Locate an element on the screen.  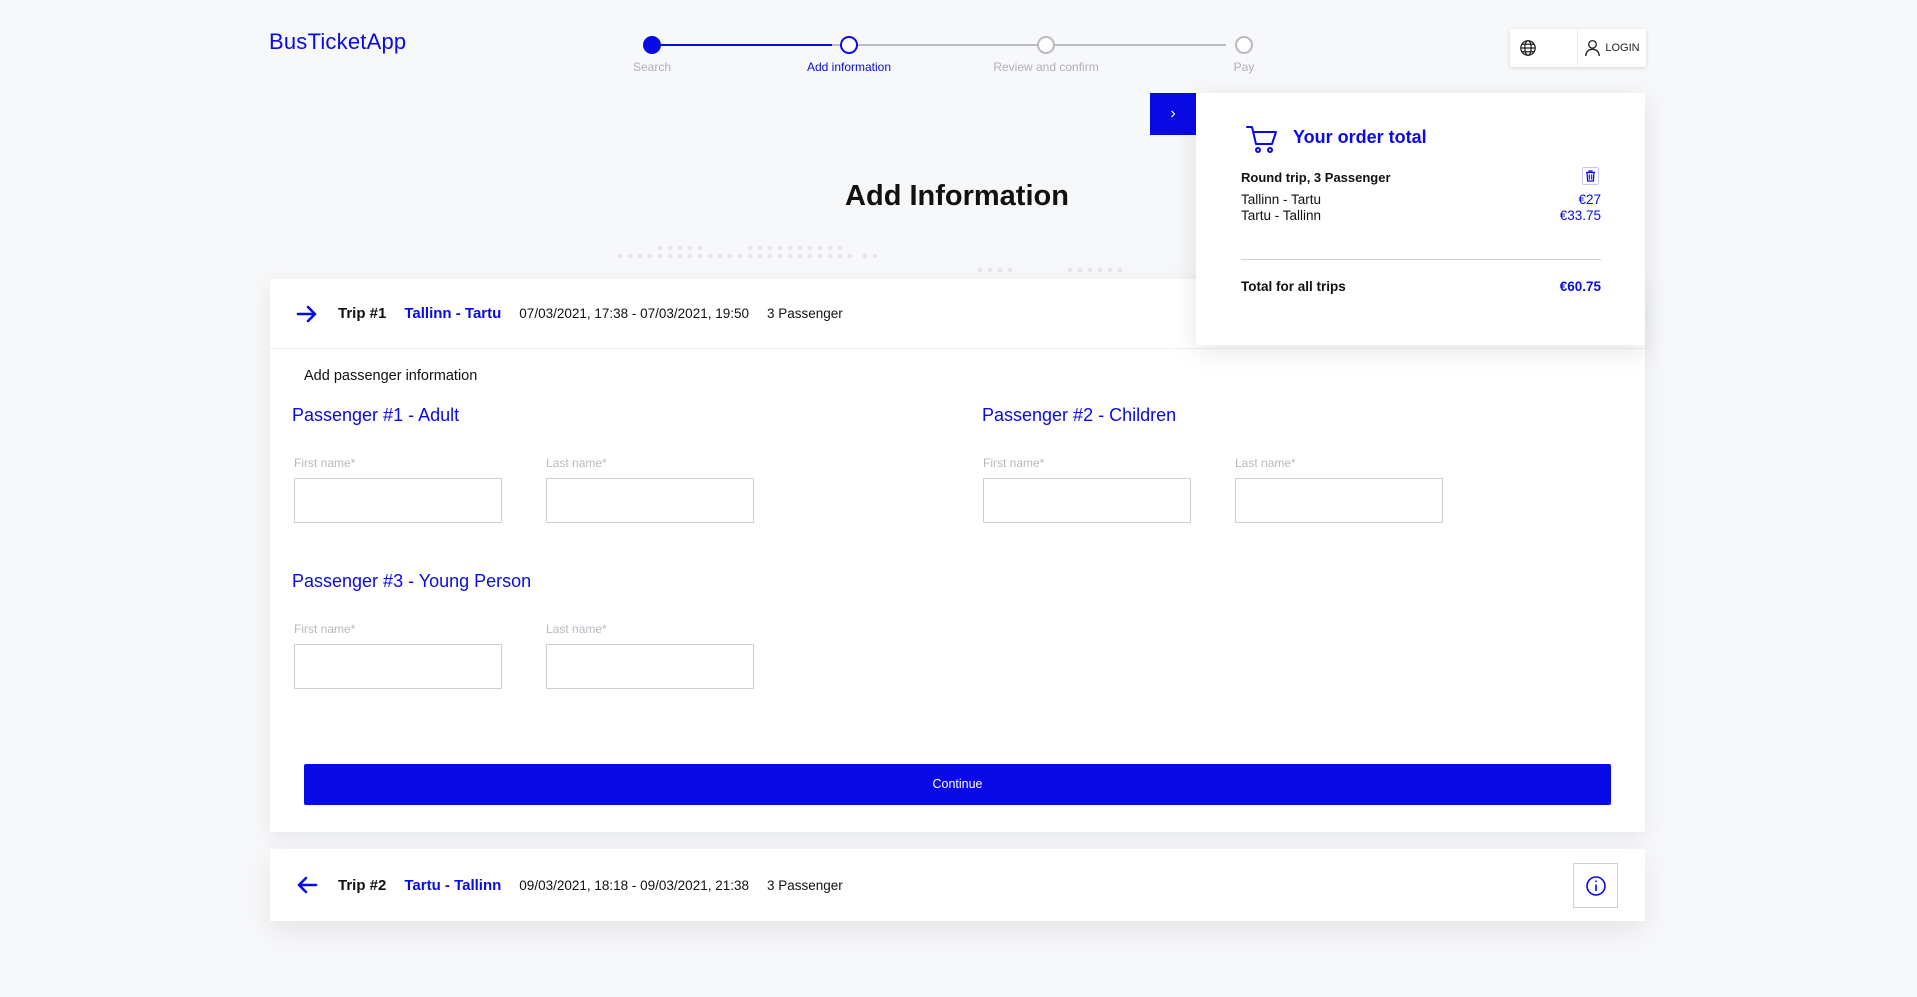
order-line-price: €27 is located at coordinates (1589, 199).